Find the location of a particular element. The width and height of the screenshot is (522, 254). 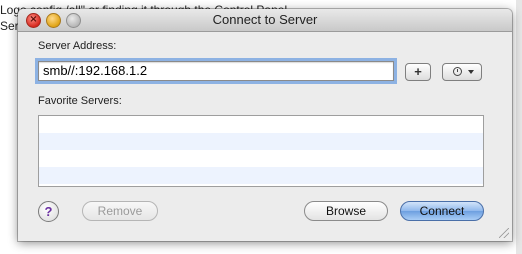

window-title: Connect to Server is located at coordinates (265, 19).